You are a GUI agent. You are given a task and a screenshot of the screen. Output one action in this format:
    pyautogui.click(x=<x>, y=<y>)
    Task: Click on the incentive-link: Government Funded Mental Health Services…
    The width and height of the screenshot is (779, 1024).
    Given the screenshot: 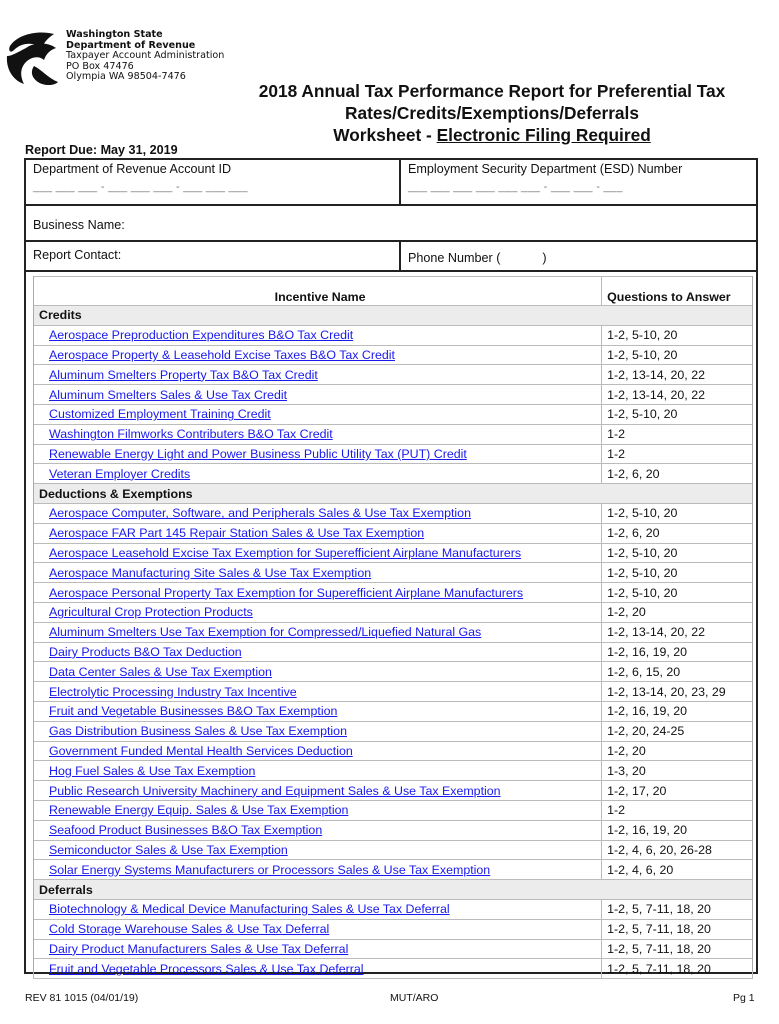 What is the action you would take?
    pyautogui.click(x=201, y=751)
    